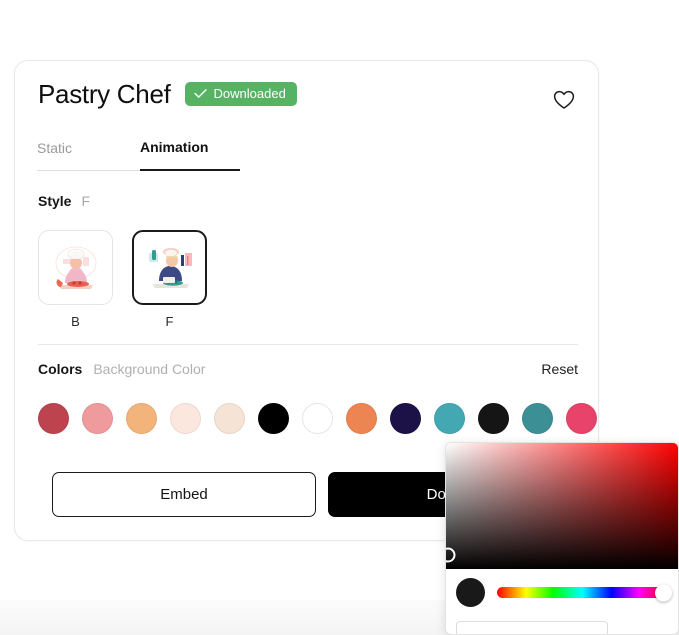  I want to click on page-title: Pastry Chef, so click(104, 94).